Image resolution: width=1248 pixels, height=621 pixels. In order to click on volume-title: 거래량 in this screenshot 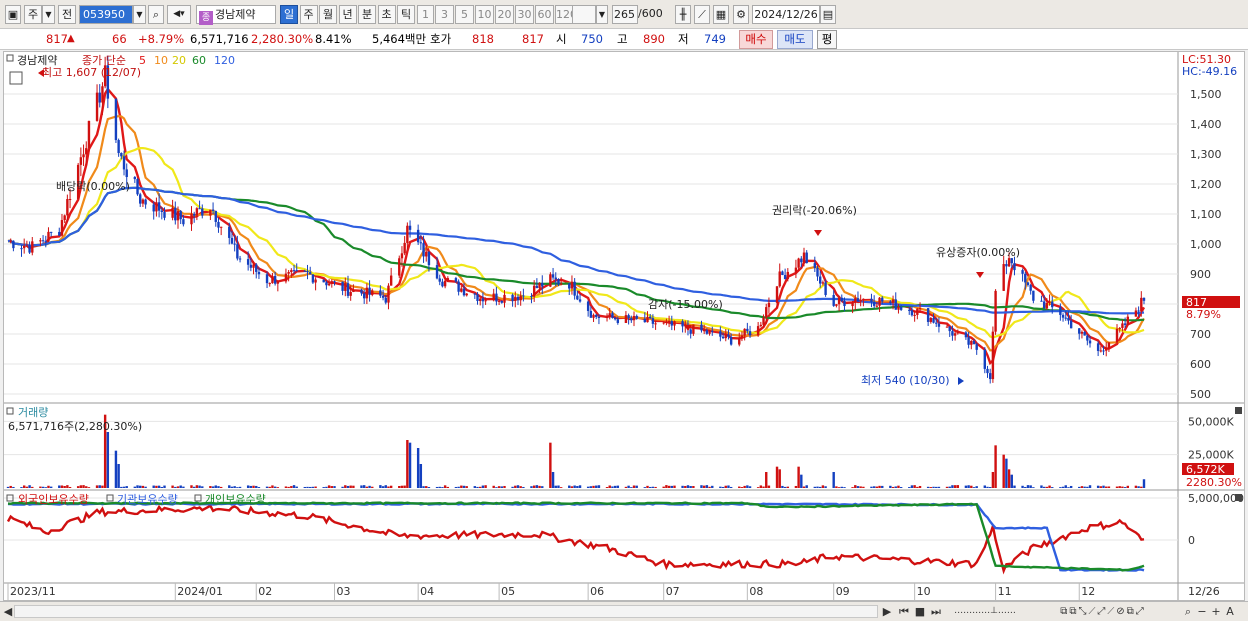, I will do `click(33, 412)`.